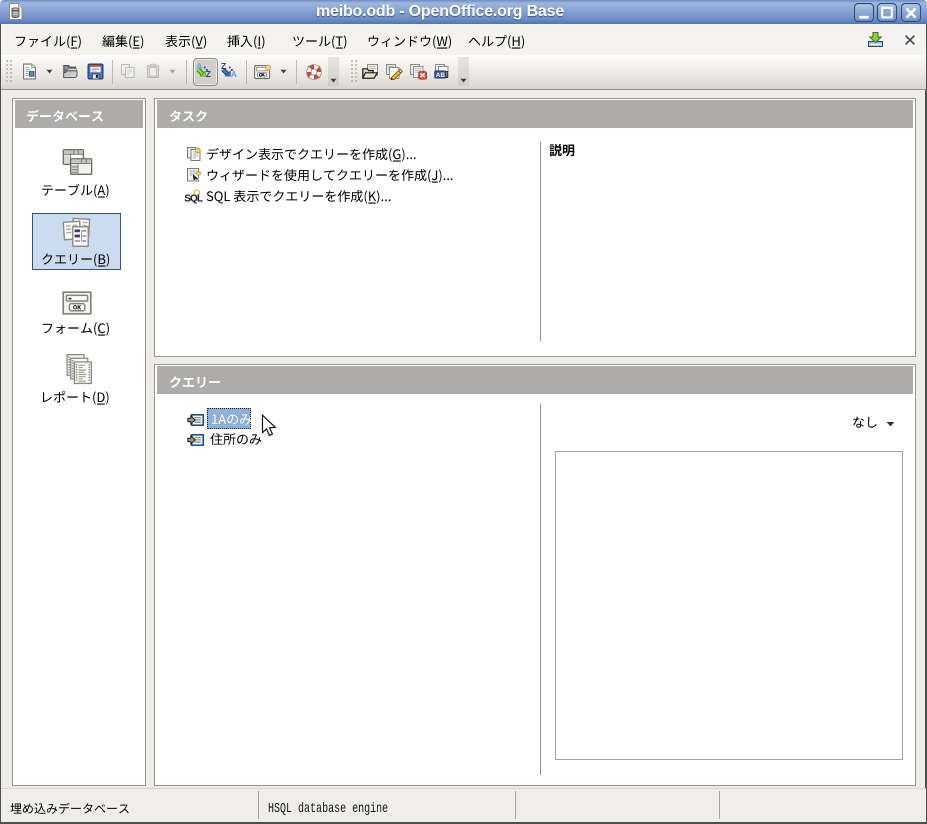  What do you see at coordinates (441, 75) in the screenshot?
I see `svg-text: AB` at bounding box center [441, 75].